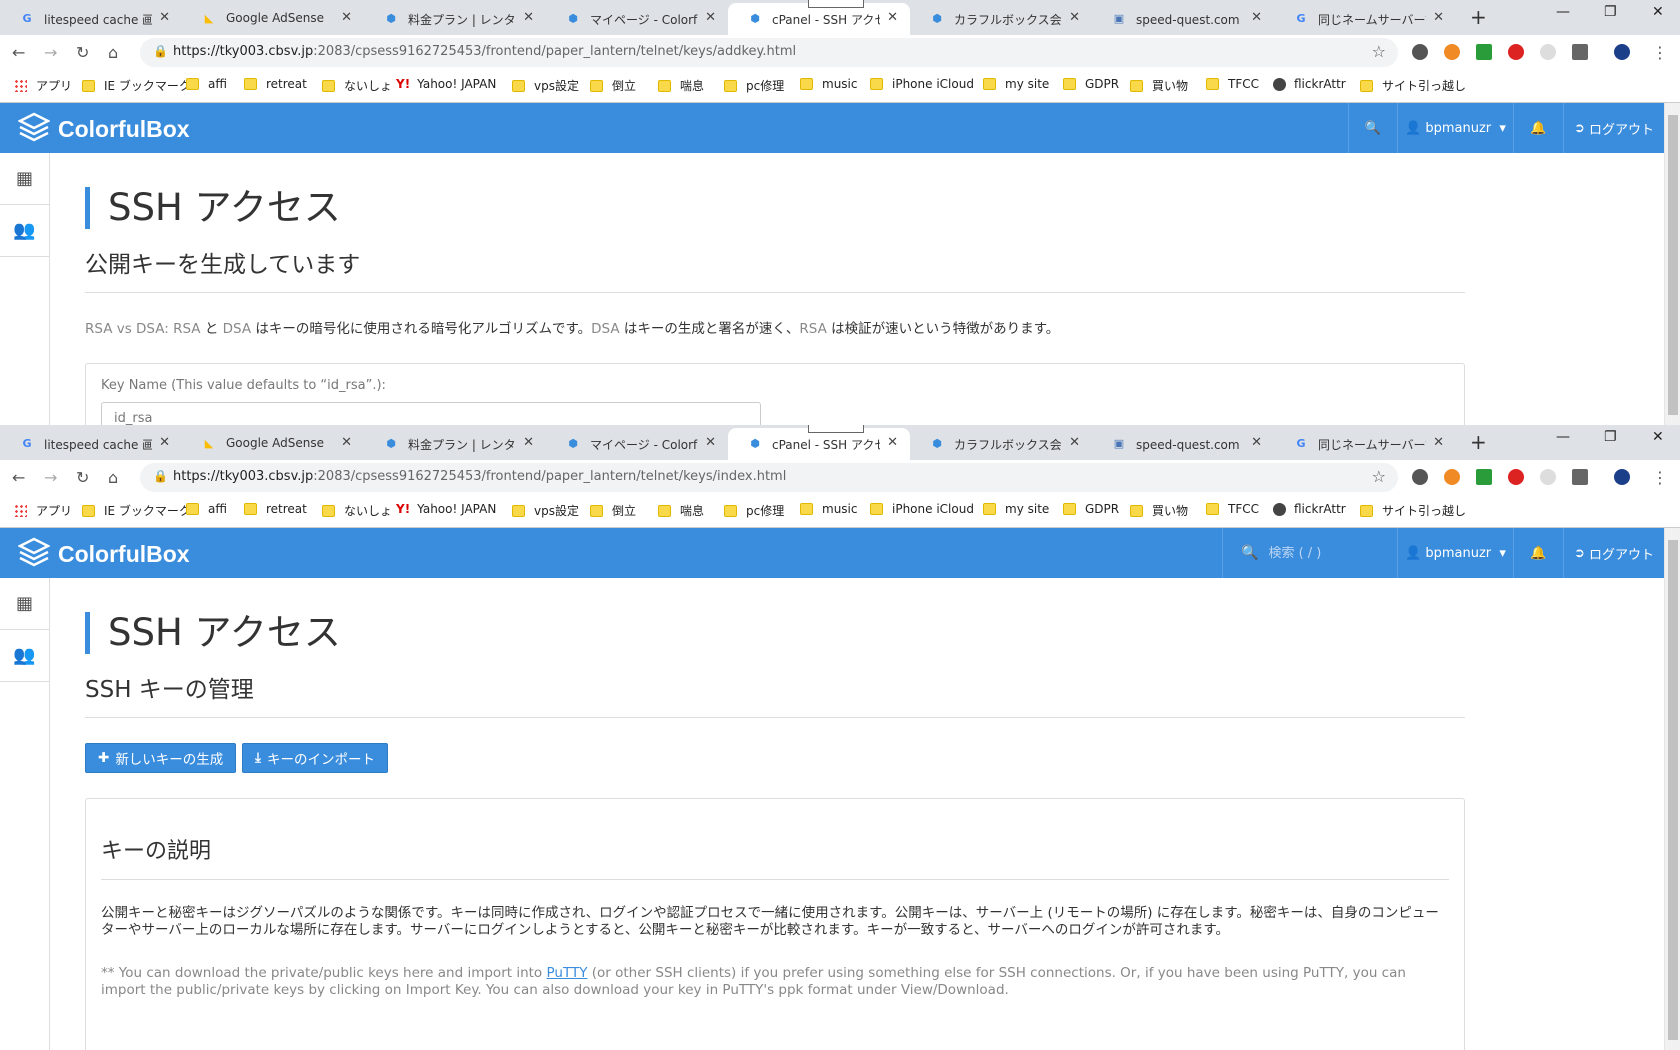  What do you see at coordinates (161, 758) in the screenshot?
I see `generate-key-button: ✚ 新しいキーの生成` at bounding box center [161, 758].